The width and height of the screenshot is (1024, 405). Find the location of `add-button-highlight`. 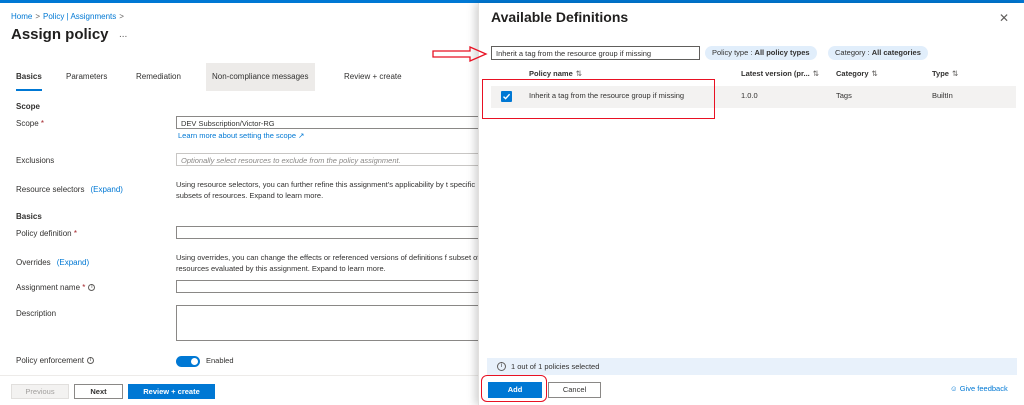

add-button-highlight is located at coordinates (514, 388).